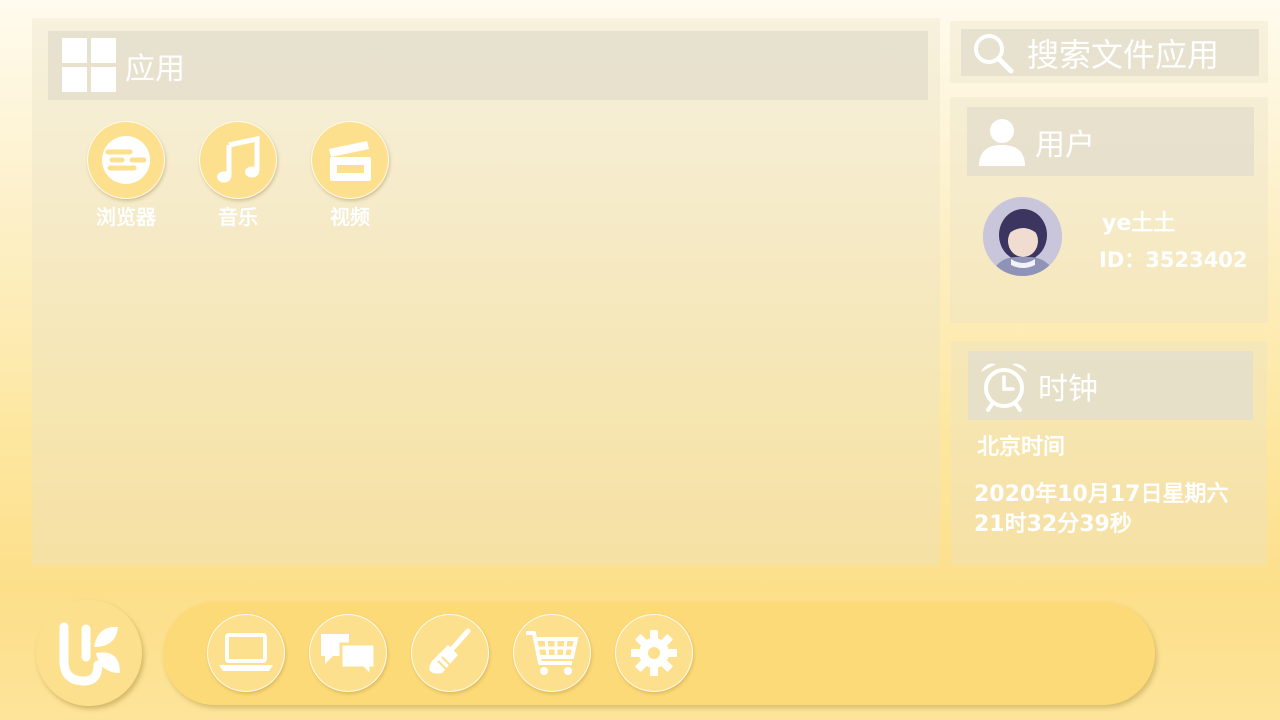  I want to click on gear-icon, so click(654, 653).